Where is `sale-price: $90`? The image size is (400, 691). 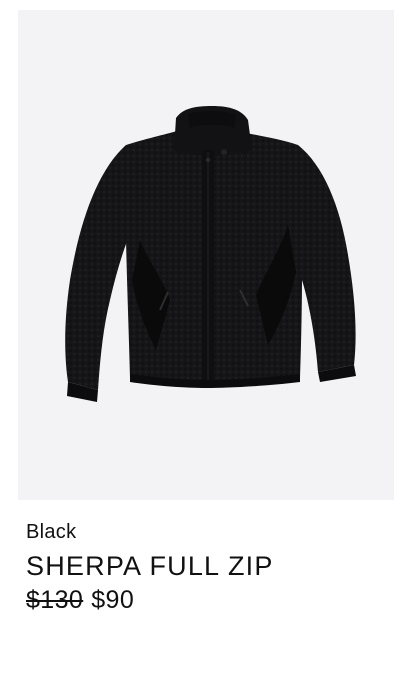
sale-price: $90 is located at coordinates (113, 600).